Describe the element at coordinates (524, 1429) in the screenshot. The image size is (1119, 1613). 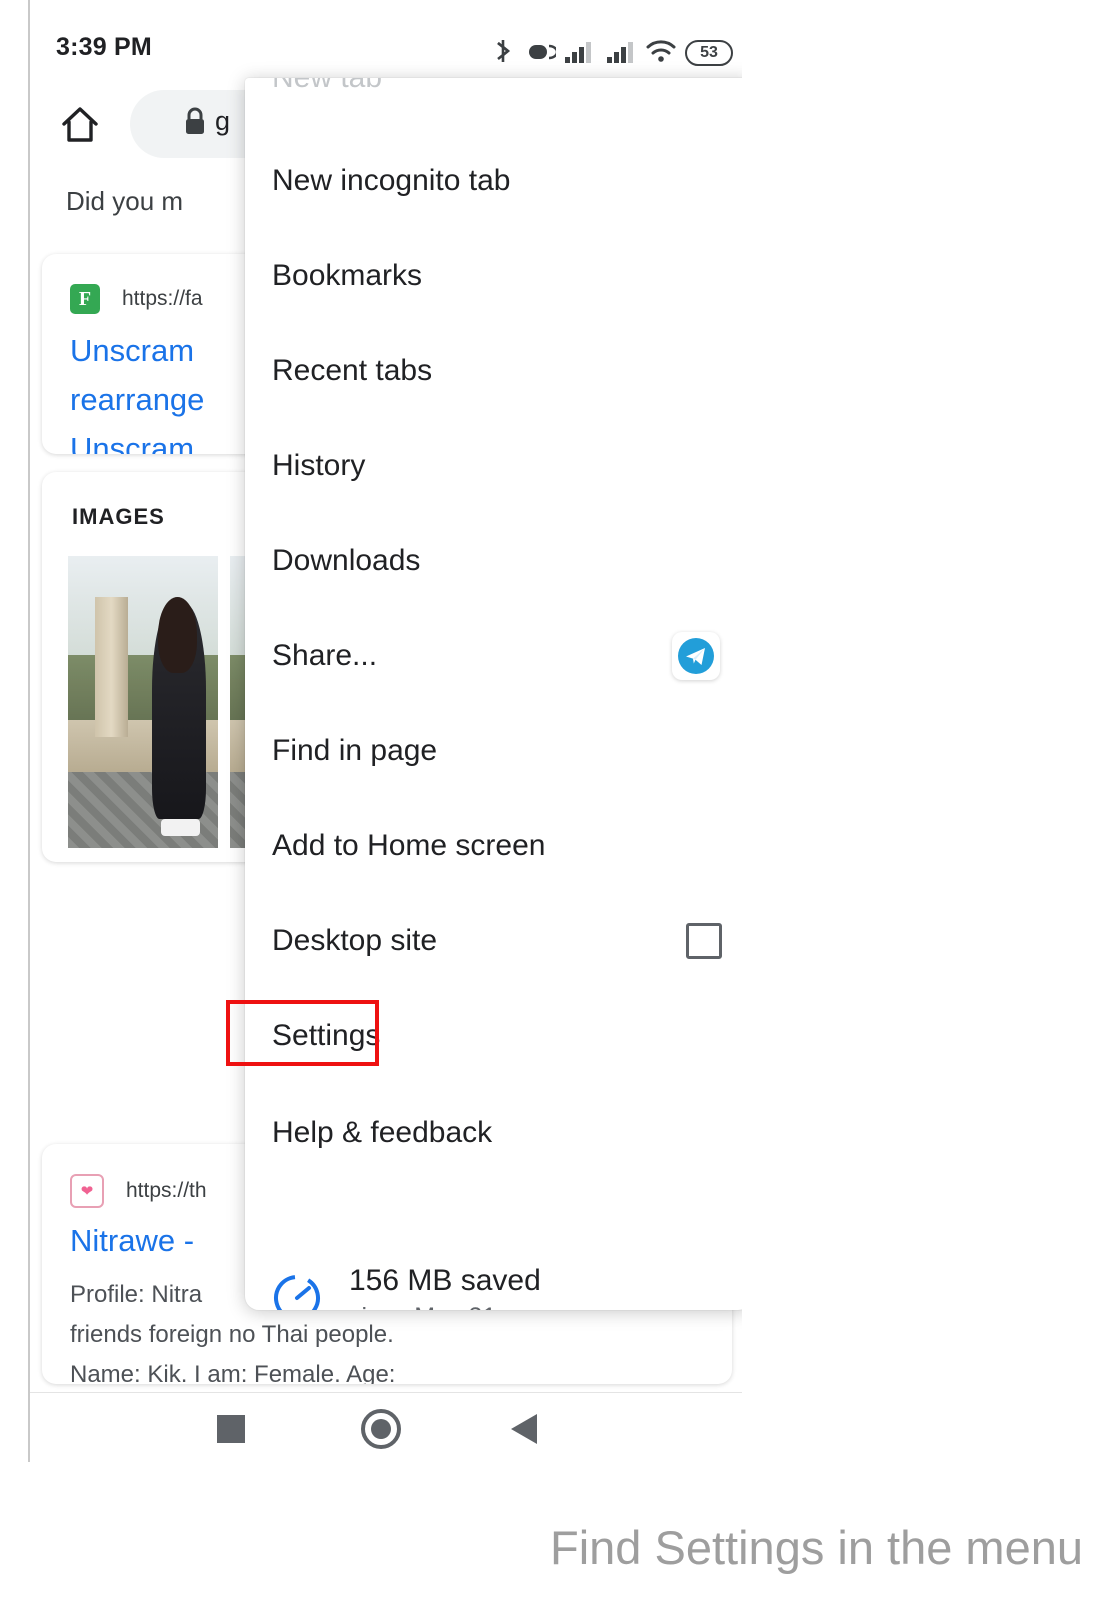
I see `triangle-back-icon` at that location.